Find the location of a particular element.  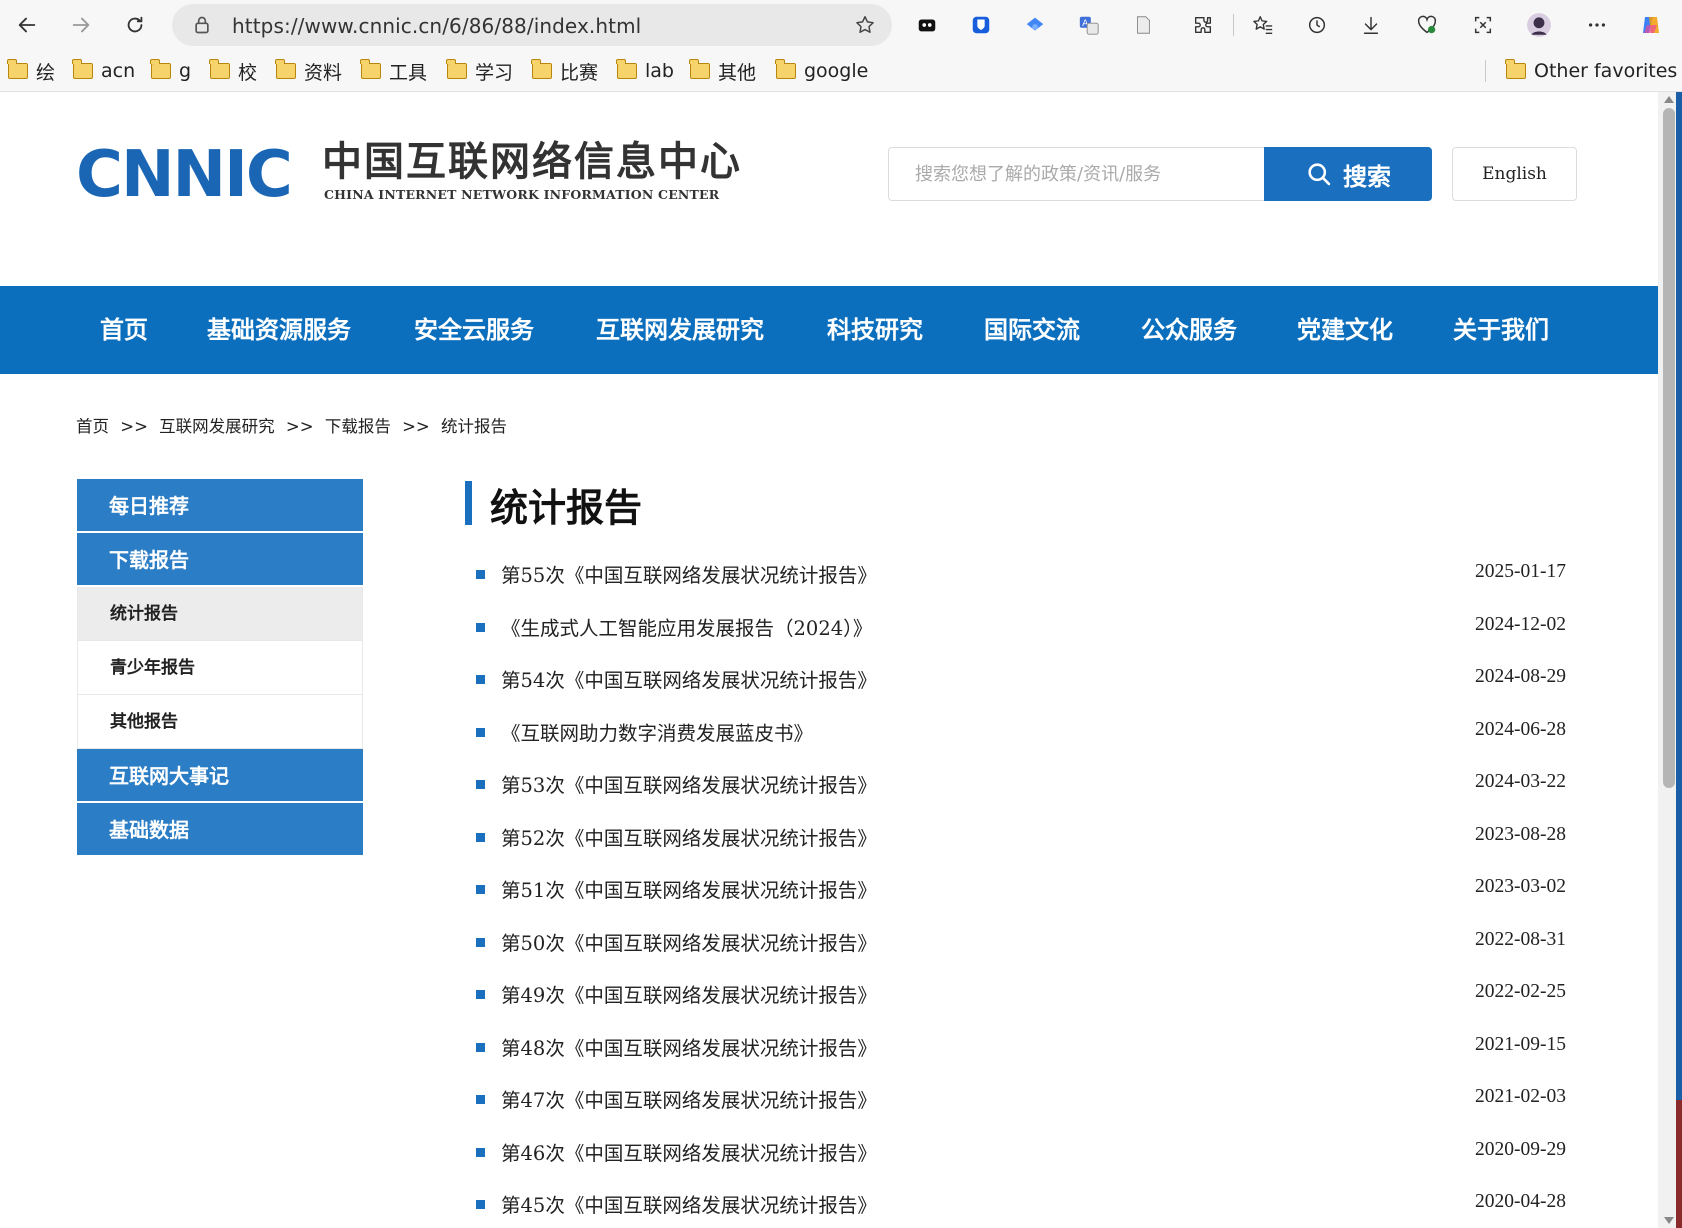

sidebar-item-events: 互联网大事记 is located at coordinates (220, 776).